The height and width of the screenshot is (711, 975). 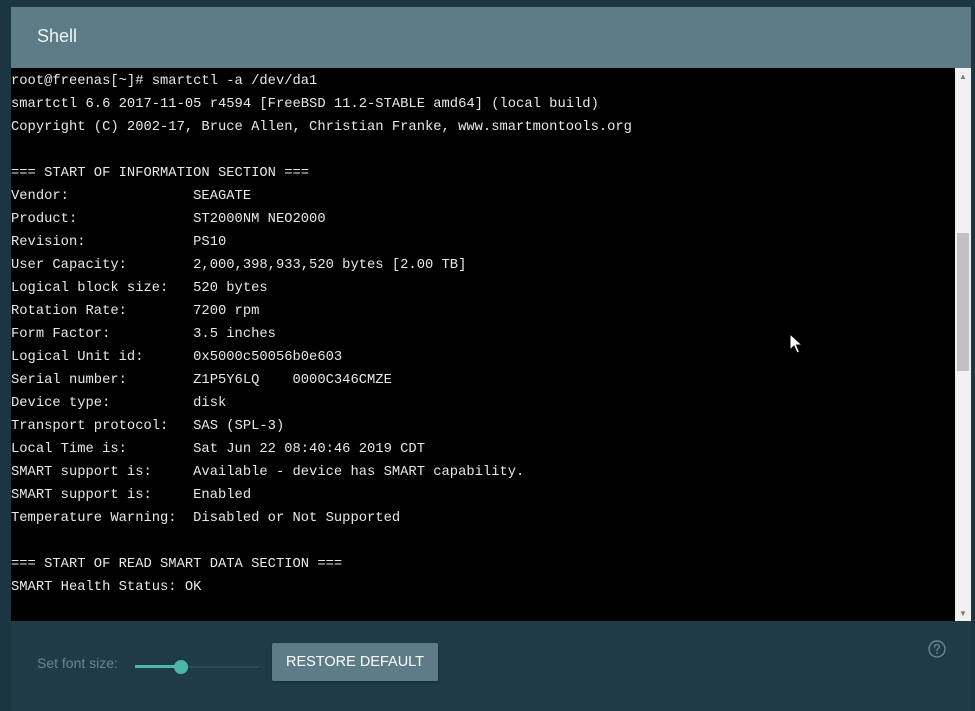 I want to click on terminal-line: Form Factor: 3.5 inches, so click(x=143, y=334).